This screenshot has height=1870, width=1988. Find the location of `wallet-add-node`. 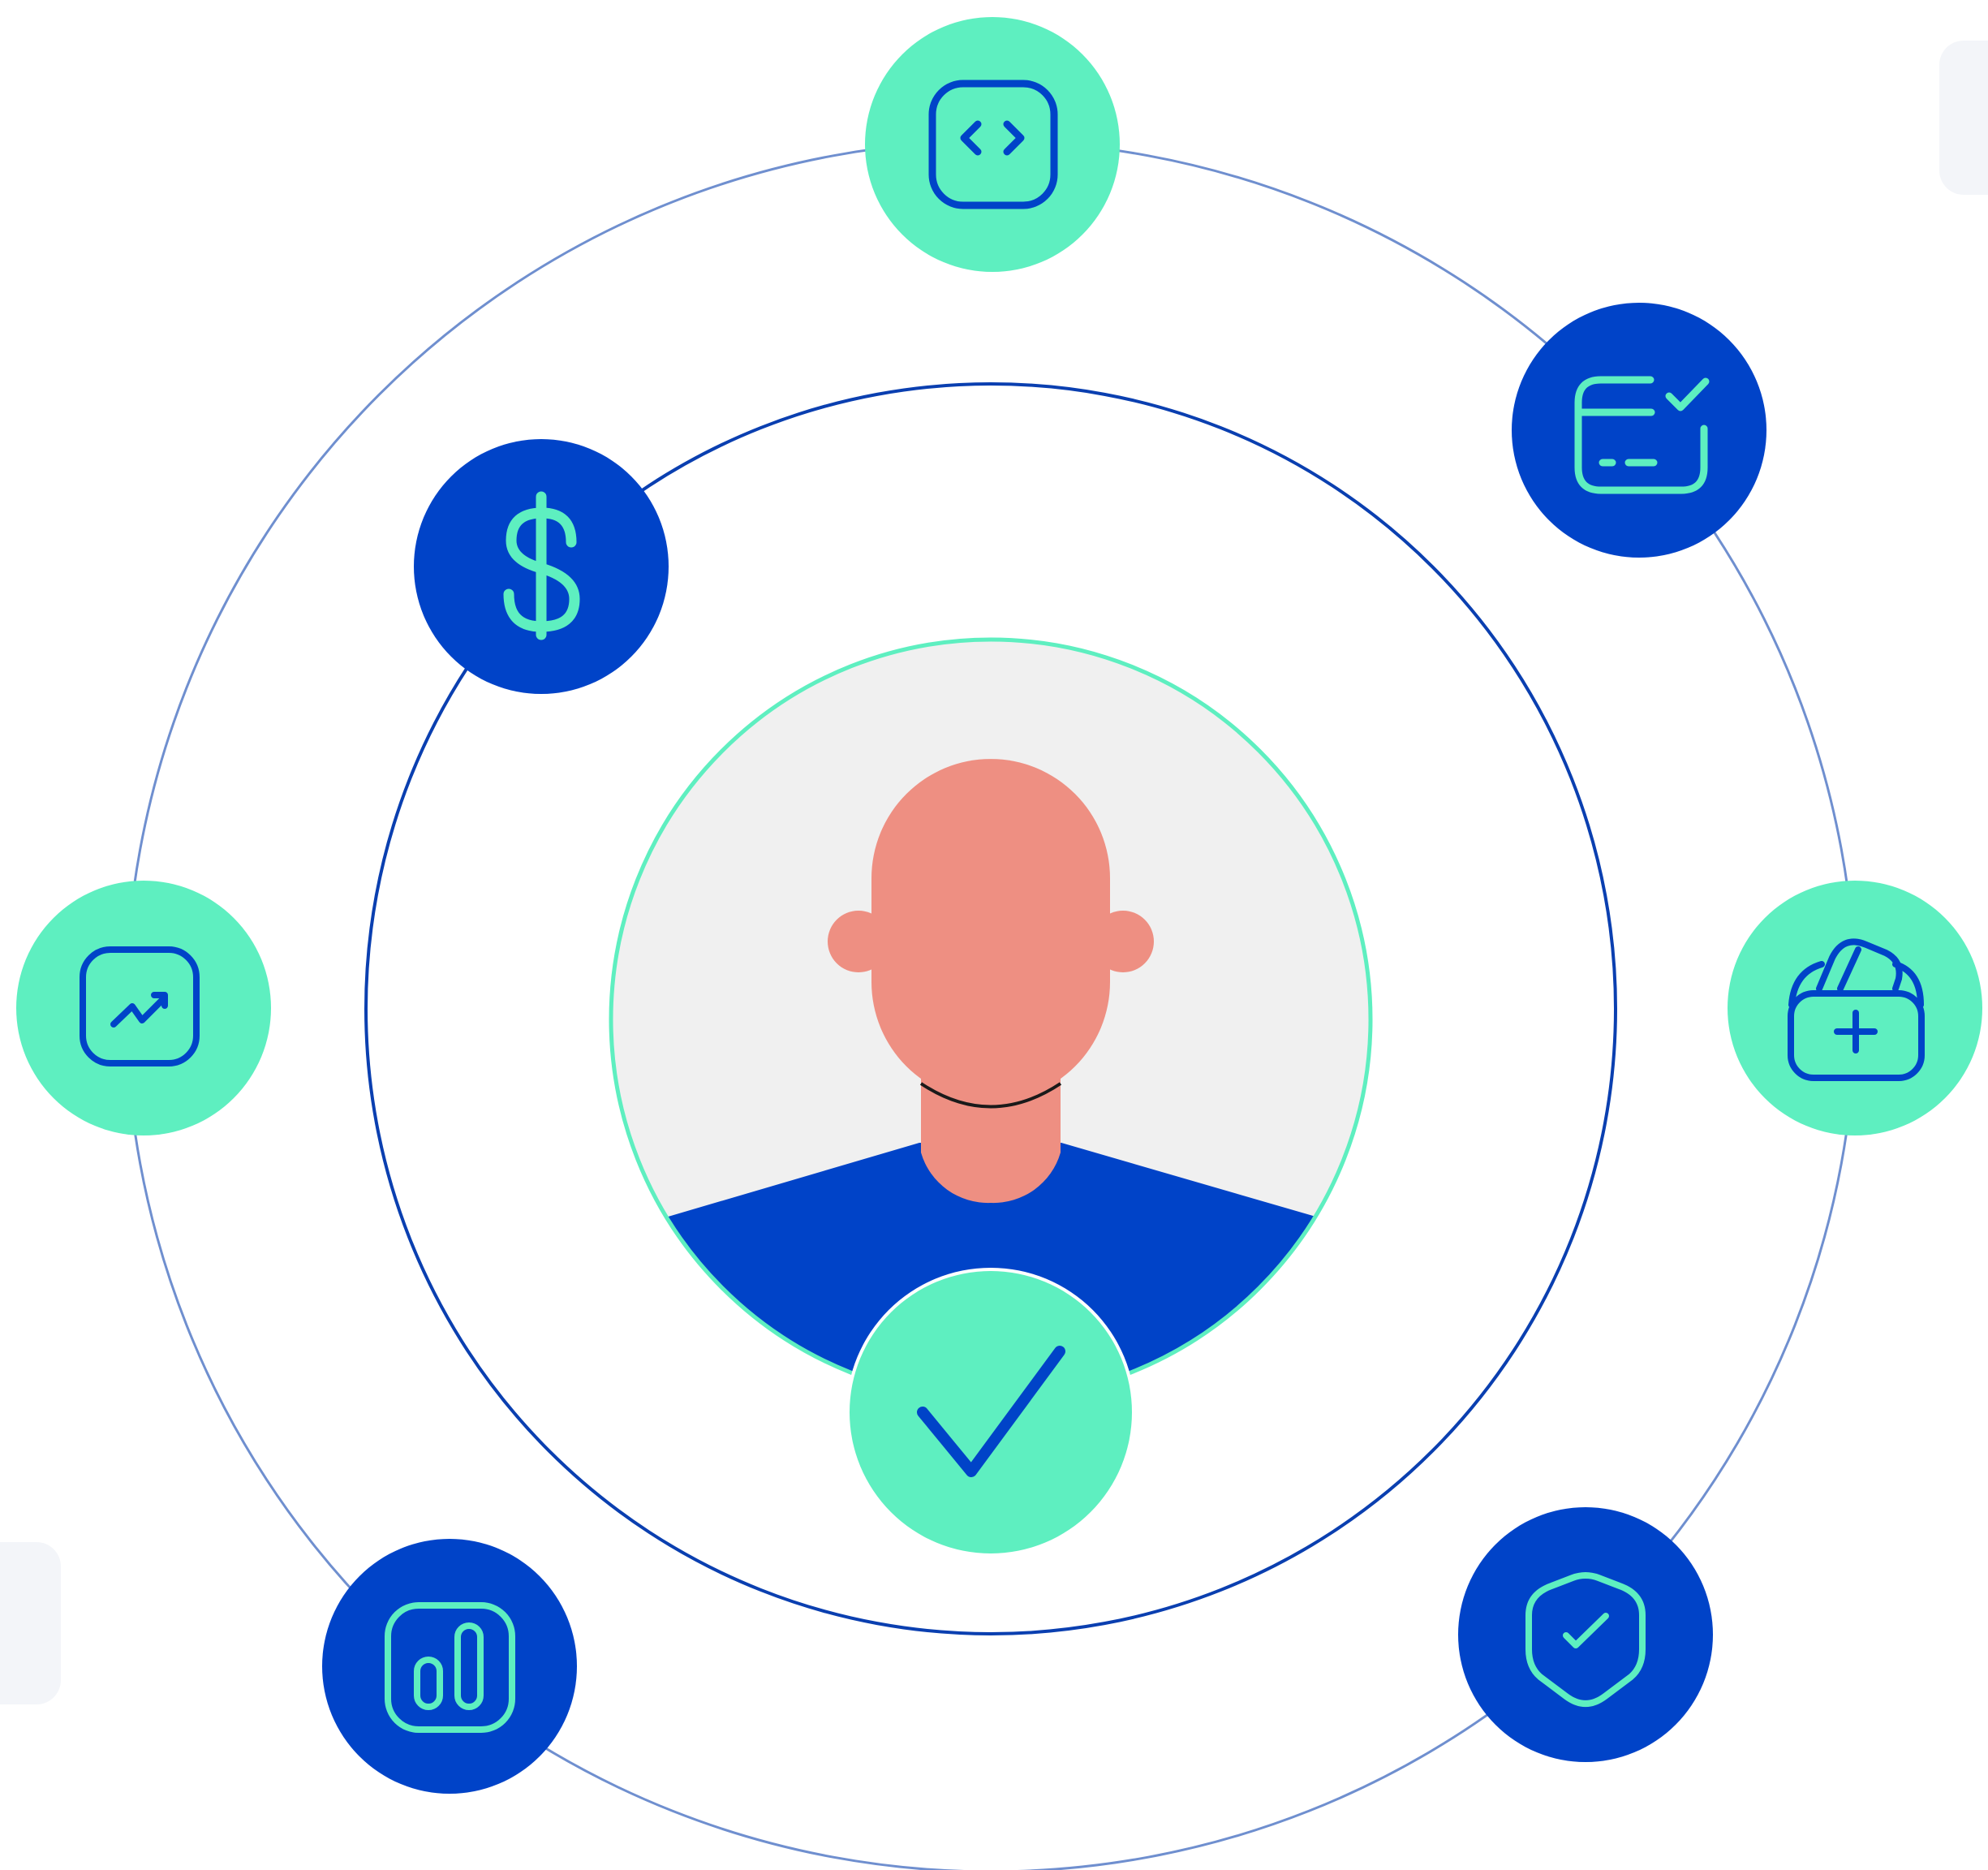

wallet-add-node is located at coordinates (1855, 1008).